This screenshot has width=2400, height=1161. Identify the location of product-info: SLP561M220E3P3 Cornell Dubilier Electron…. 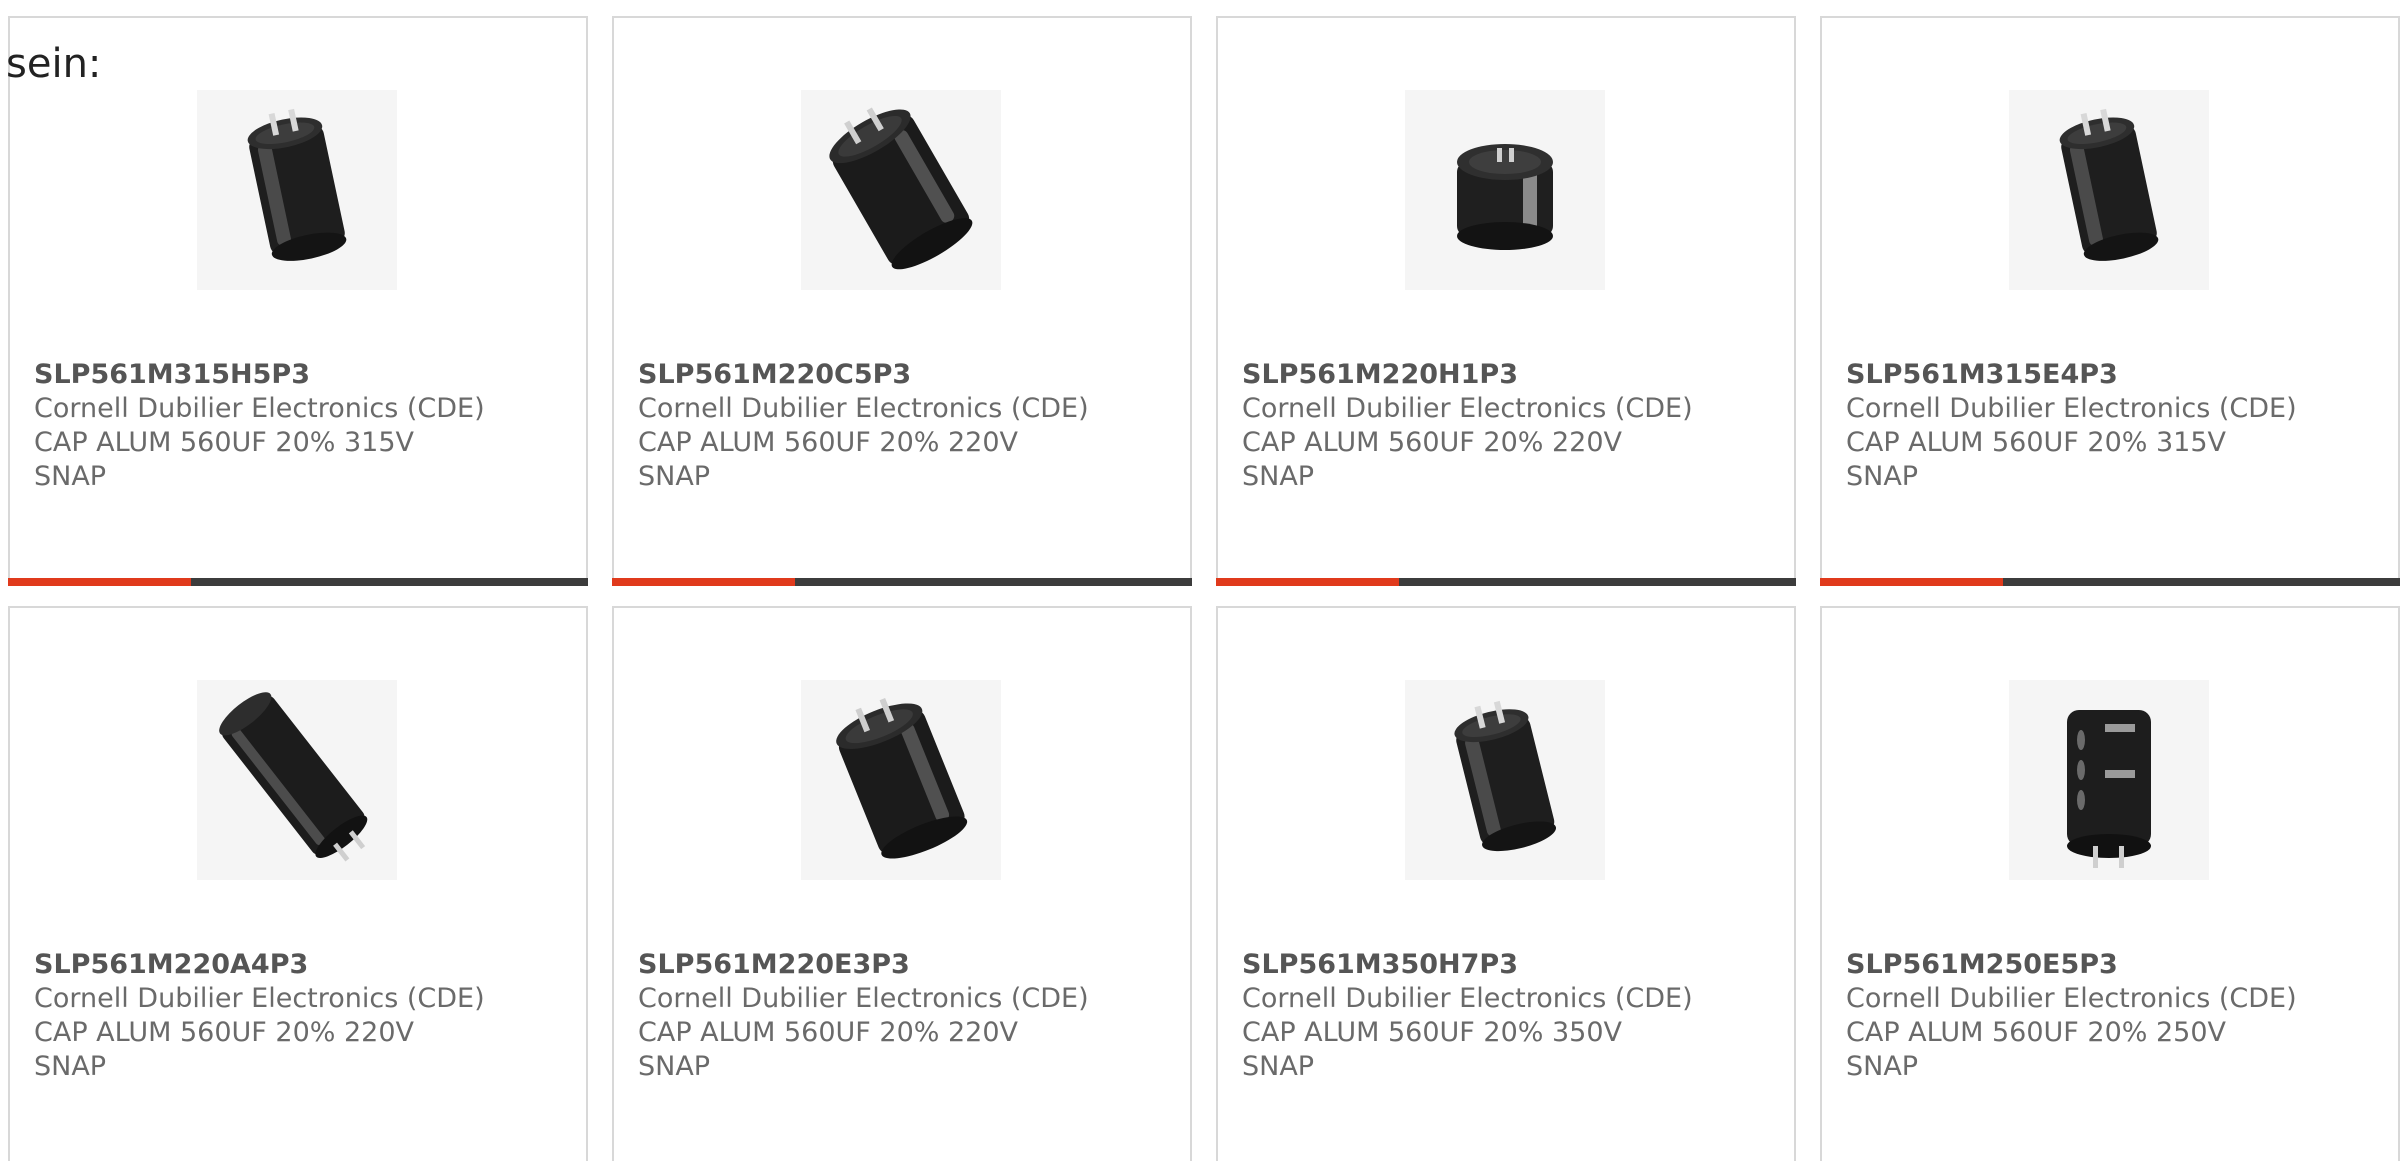
(898, 1016).